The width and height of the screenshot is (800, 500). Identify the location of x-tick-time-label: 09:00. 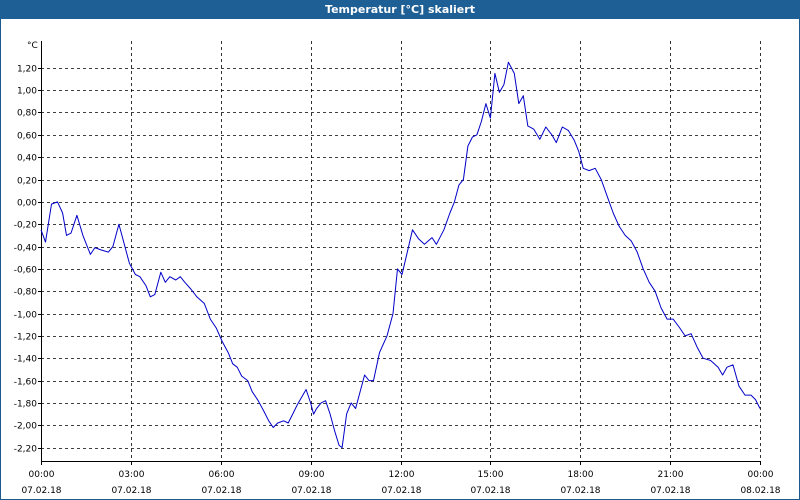
(312, 475).